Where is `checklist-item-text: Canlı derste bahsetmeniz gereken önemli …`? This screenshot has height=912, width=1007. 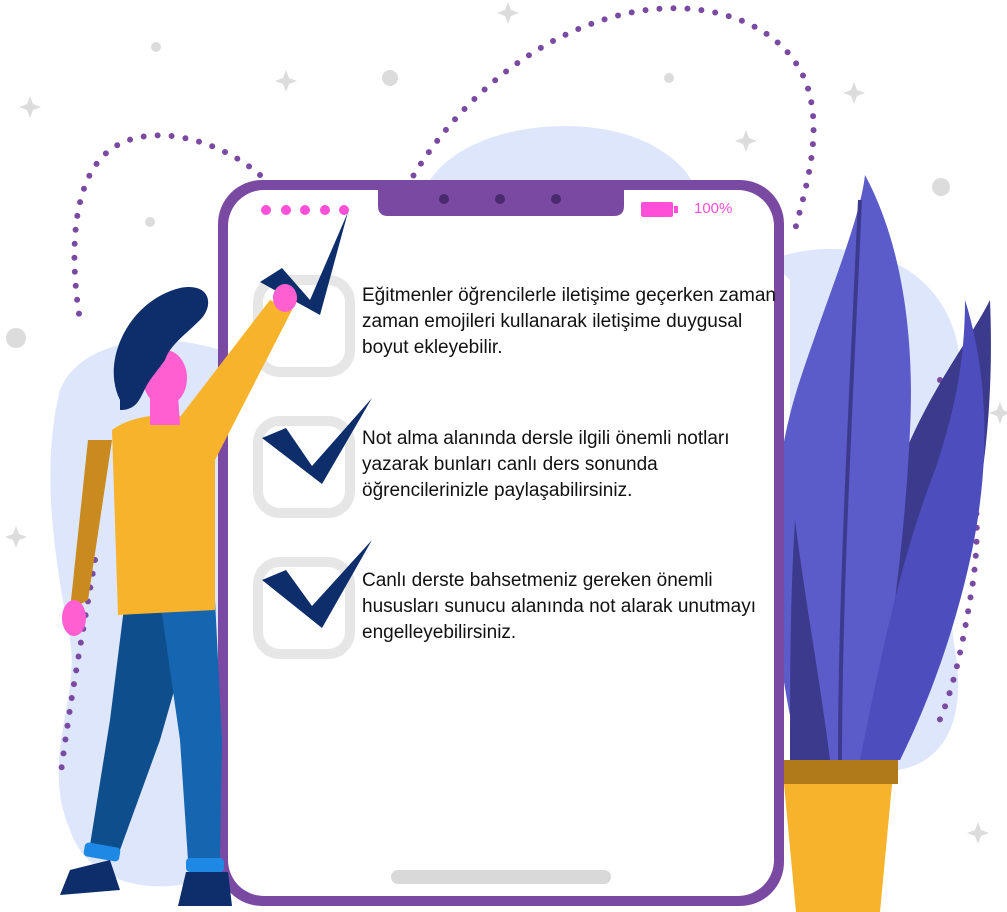
checklist-item-text: Canlı derste bahsetmeniz gereken önemli … is located at coordinates (559, 606).